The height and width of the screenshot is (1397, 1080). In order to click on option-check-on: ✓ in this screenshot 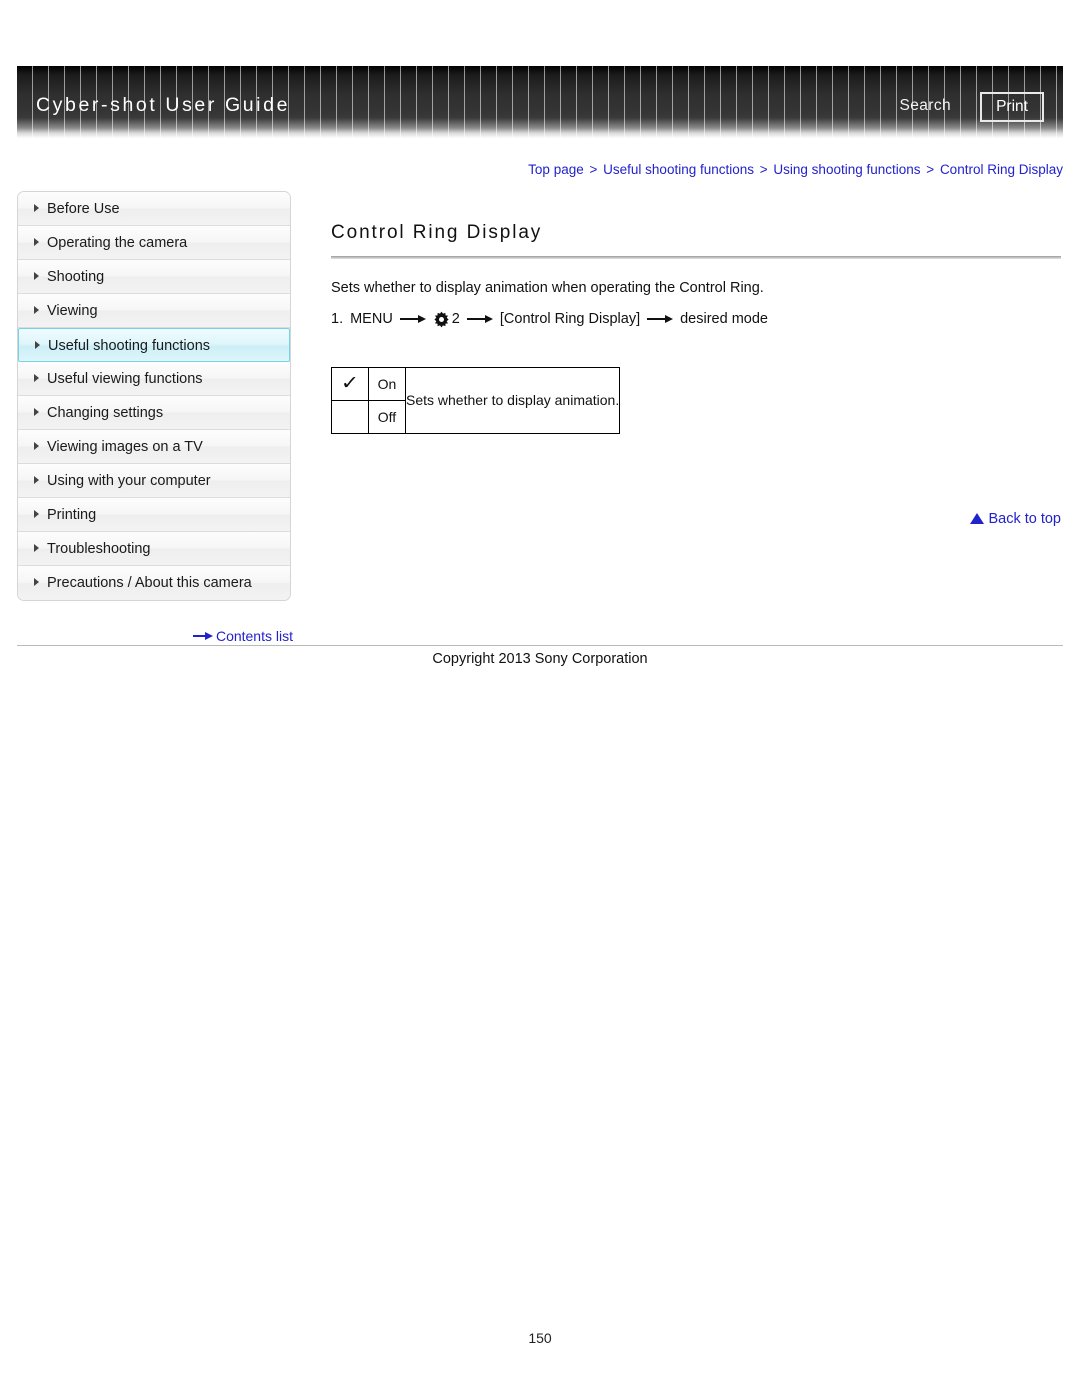, I will do `click(350, 383)`.